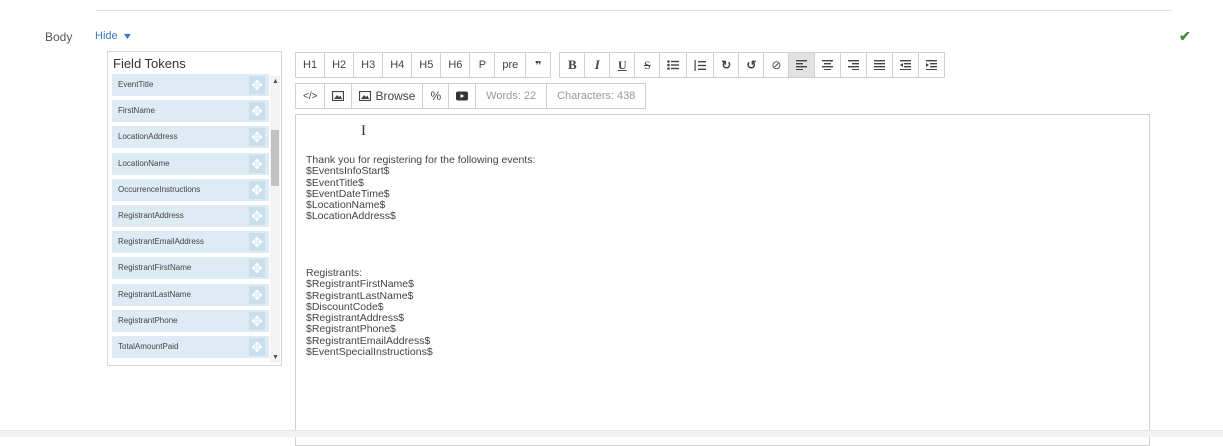  I want to click on bold-button: B, so click(572, 65).